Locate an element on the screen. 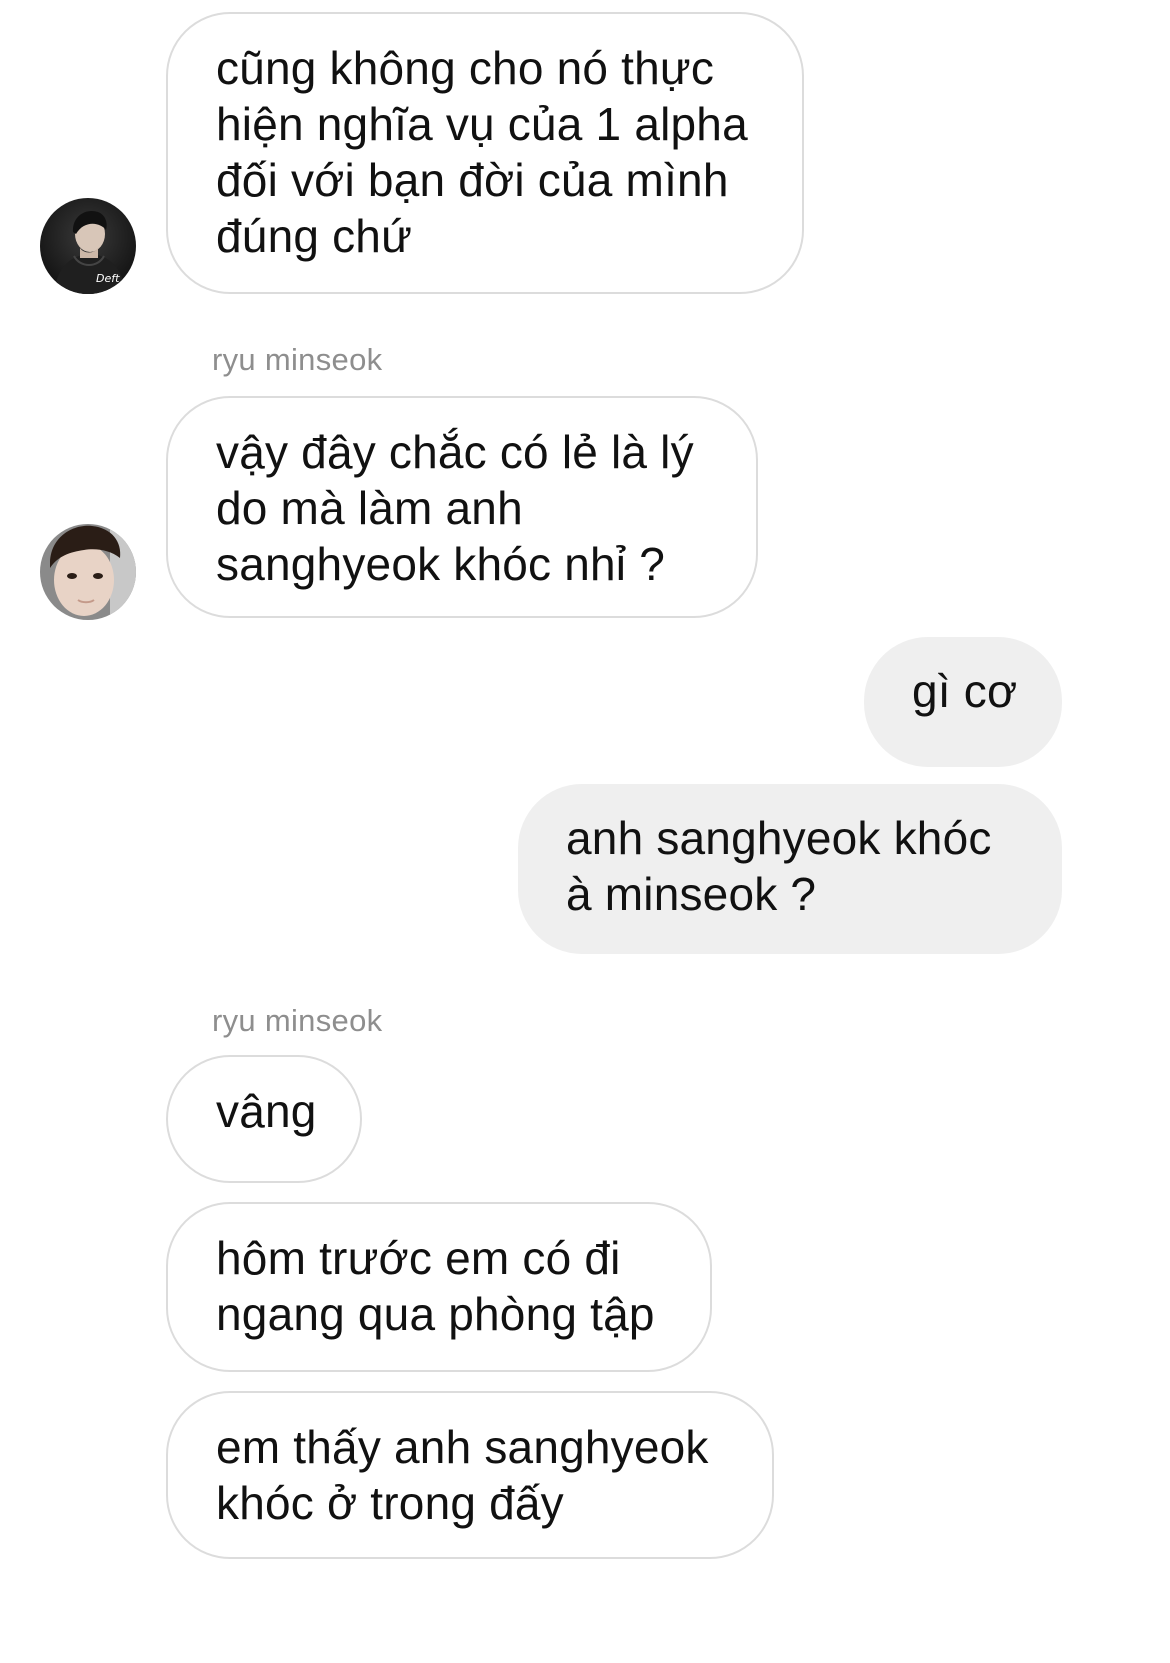 The image size is (1170, 1663). message-bubble-incoming: hôm trước em có đi ngang qua phòng tập is located at coordinates (439, 1287).